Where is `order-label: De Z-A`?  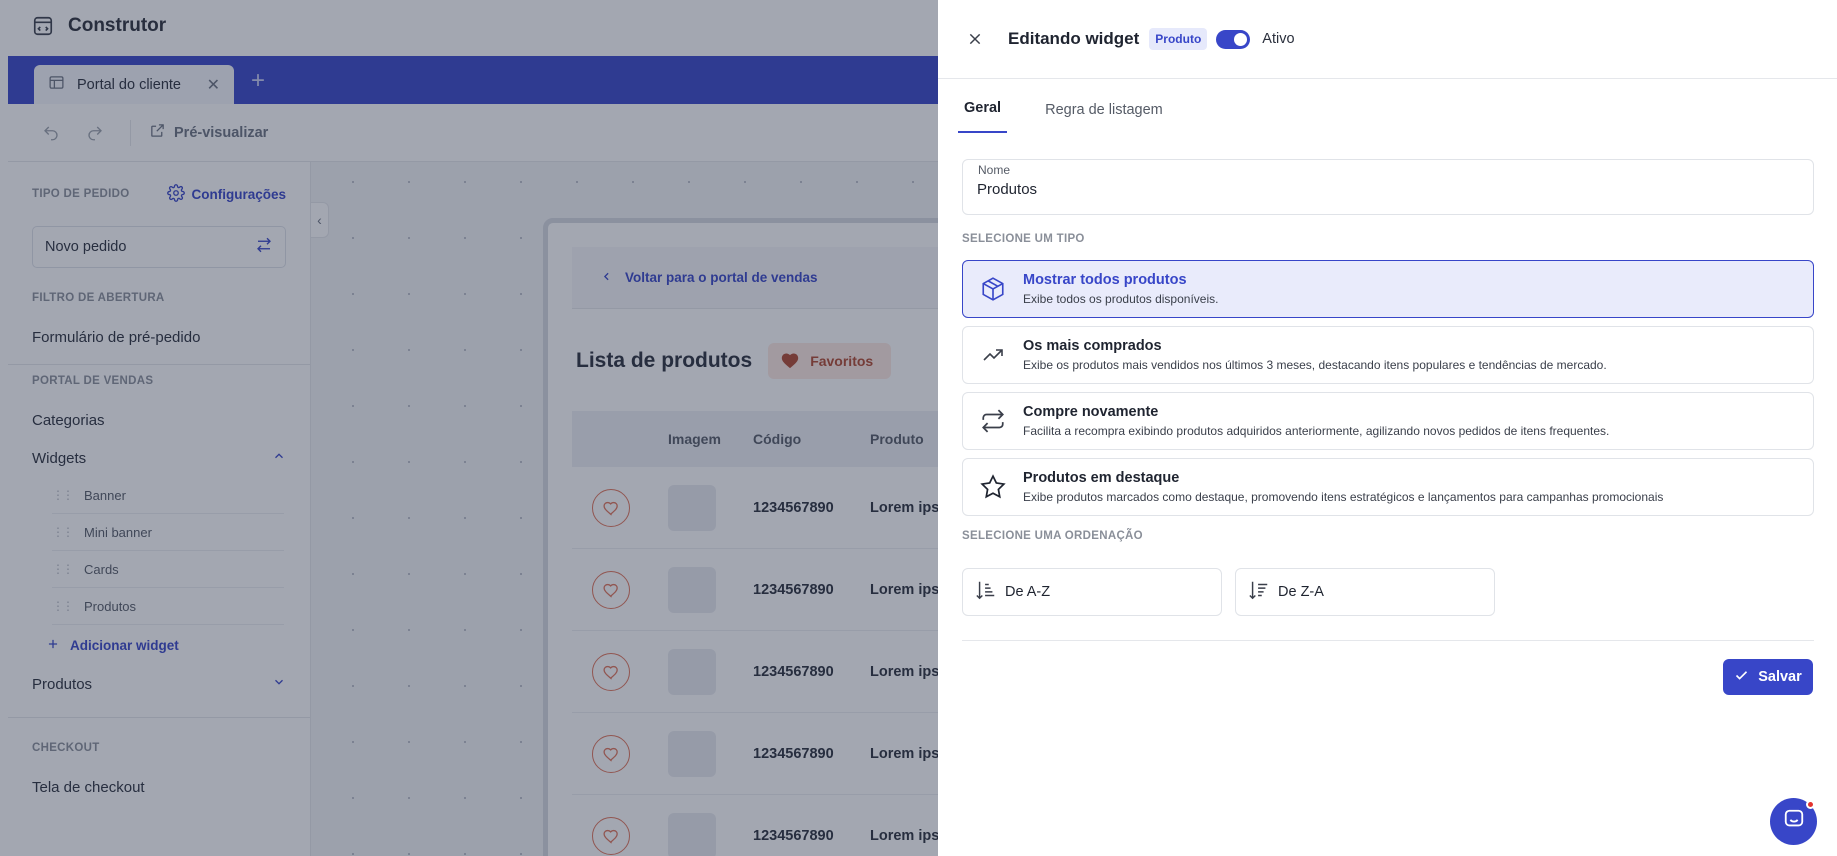 order-label: De Z-A is located at coordinates (1301, 592).